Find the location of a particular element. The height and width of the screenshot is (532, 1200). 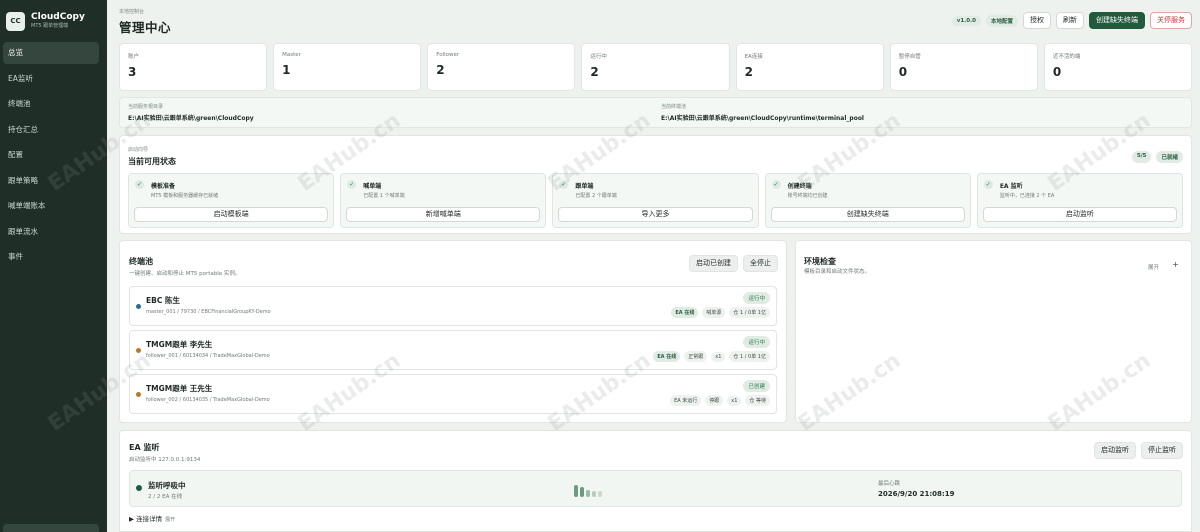

multiplier-tag: x1 is located at coordinates (718, 356).